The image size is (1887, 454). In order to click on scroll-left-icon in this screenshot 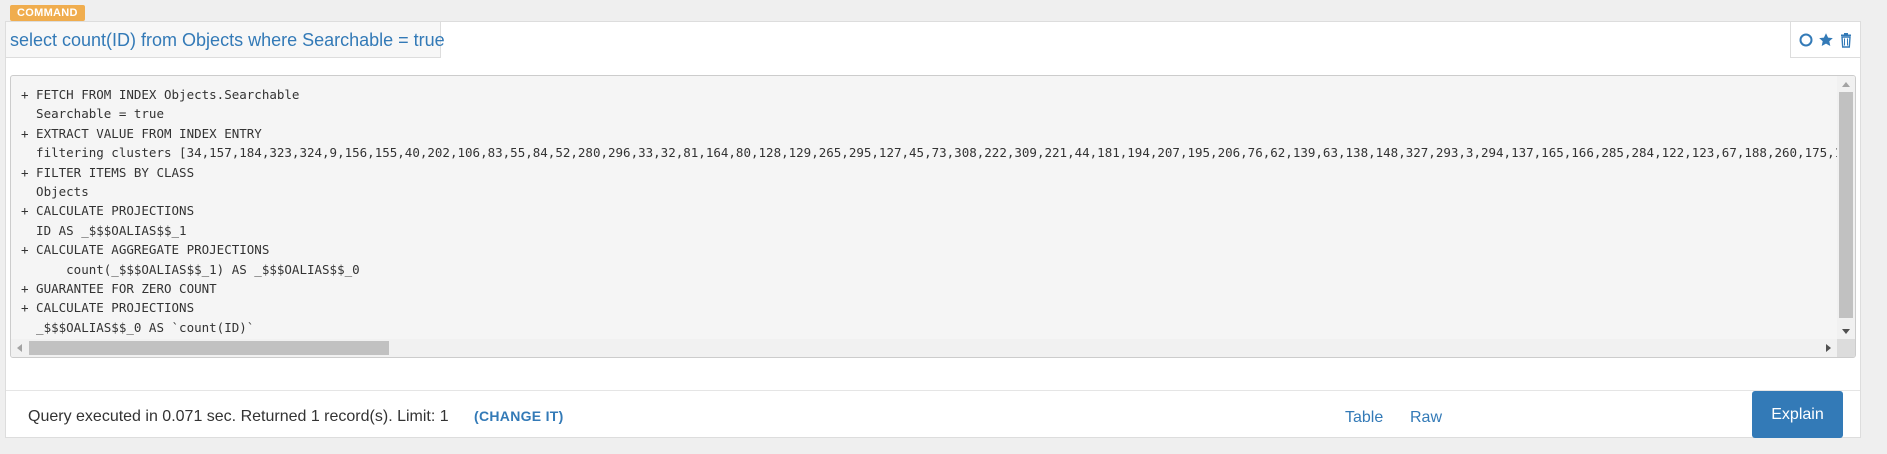, I will do `click(19, 348)`.